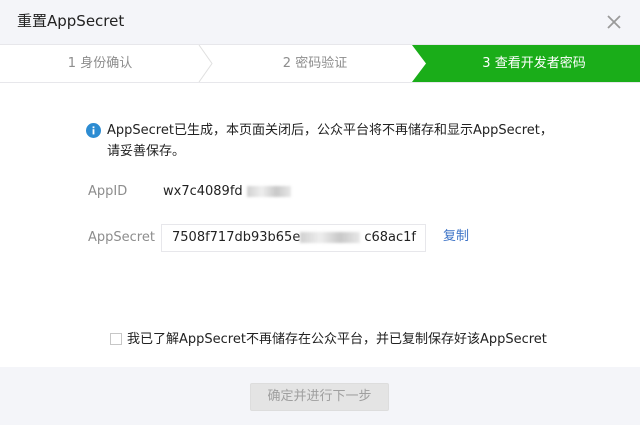 The image size is (640, 425). Describe the element at coordinates (236, 237) in the screenshot. I see `appsecret-prefix: 7508f717db93b65e` at that location.